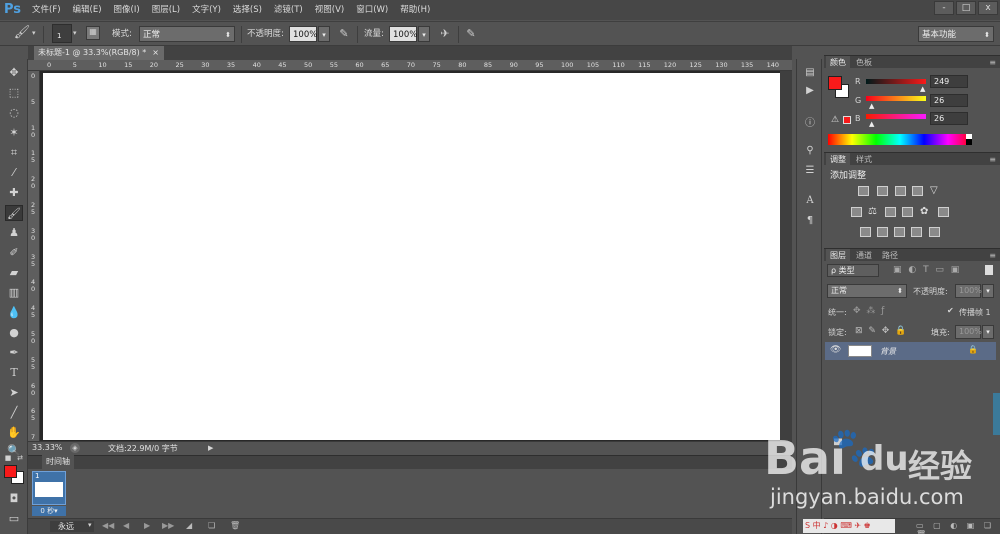 The image size is (1000, 534). What do you see at coordinates (344, 33) in the screenshot?
I see `pressure-opacity-icon: ✎` at bounding box center [344, 33].